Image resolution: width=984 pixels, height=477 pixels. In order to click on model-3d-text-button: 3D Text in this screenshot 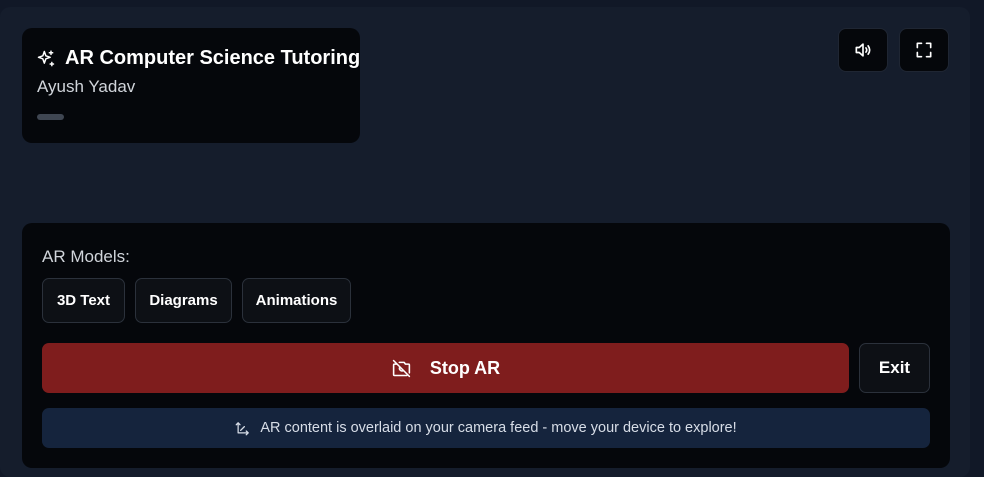, I will do `click(83, 300)`.